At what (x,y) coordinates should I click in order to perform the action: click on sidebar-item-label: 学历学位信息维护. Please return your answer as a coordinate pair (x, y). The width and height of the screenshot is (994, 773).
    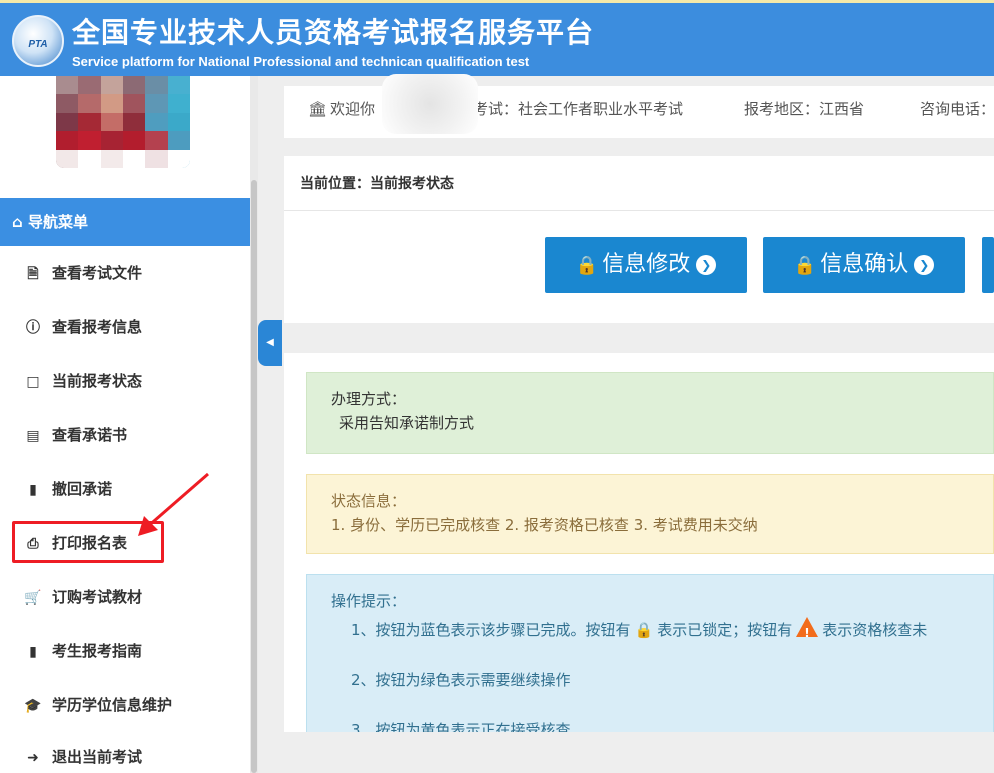
    Looking at the image, I should click on (112, 705).